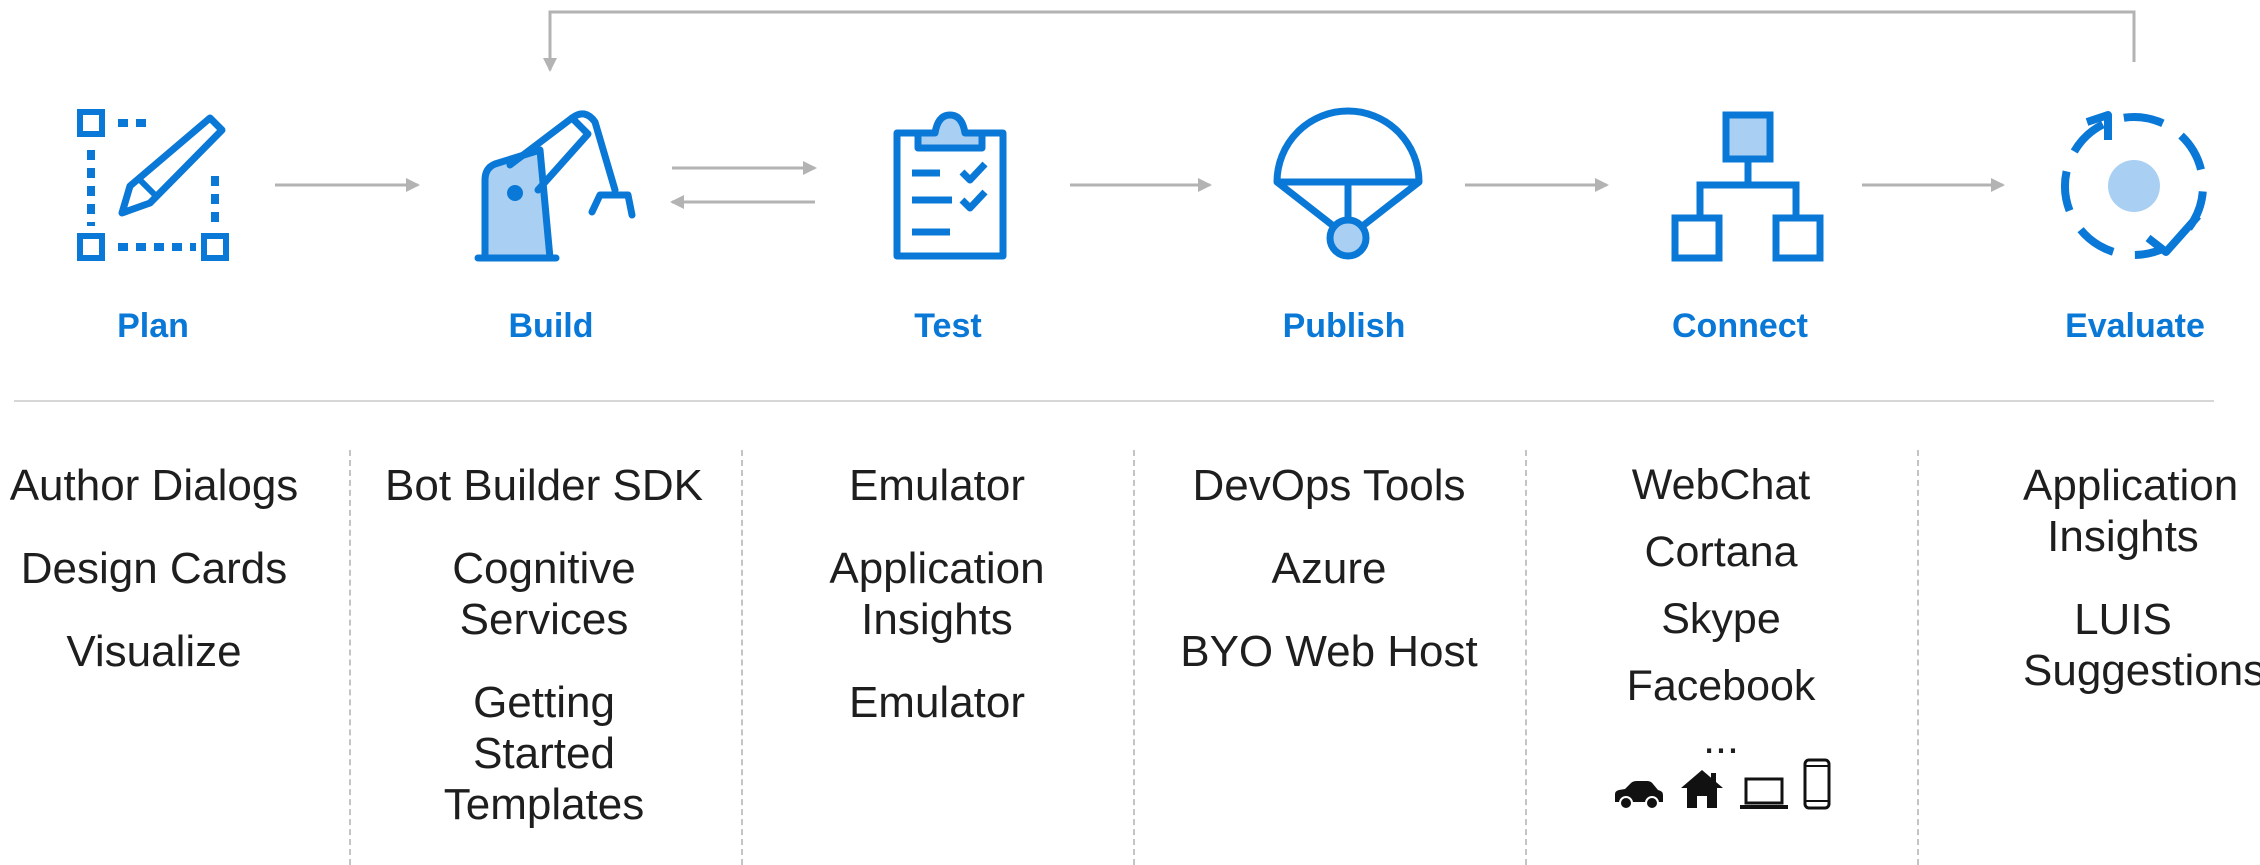 This screenshot has height=865, width=2260. I want to click on list-item: Cognitive Services, so click(544, 594).